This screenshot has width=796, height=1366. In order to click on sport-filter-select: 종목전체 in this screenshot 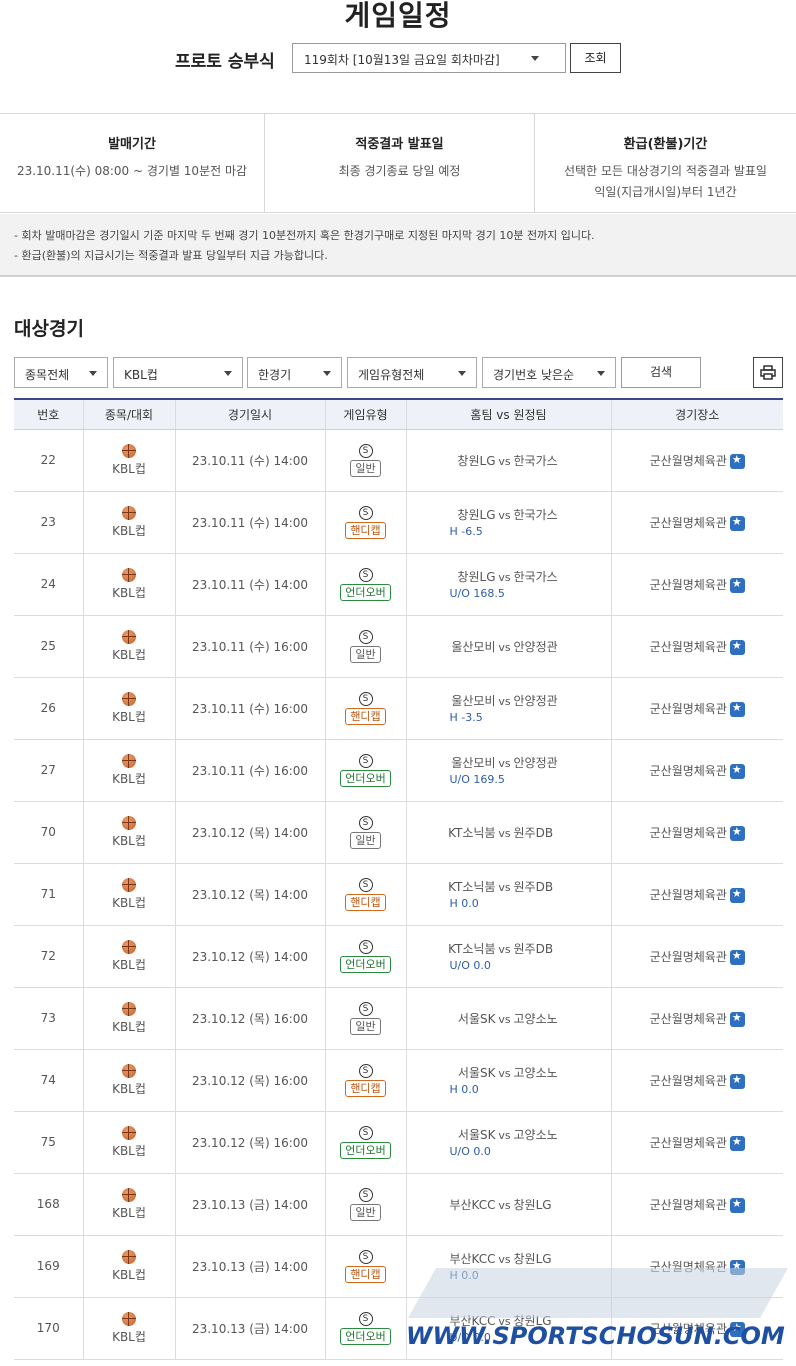, I will do `click(61, 372)`.